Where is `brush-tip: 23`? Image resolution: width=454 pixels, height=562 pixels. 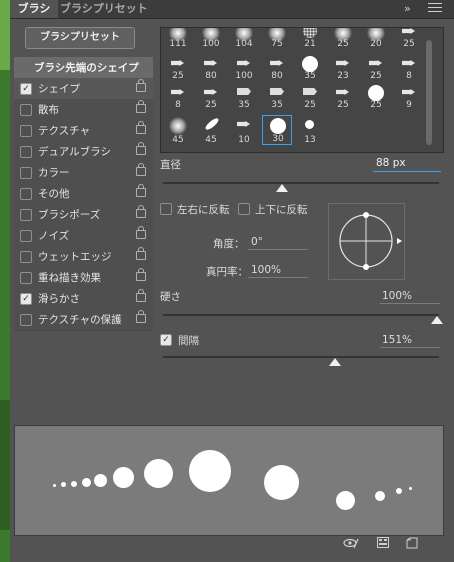
brush-tip: 23 is located at coordinates (343, 67).